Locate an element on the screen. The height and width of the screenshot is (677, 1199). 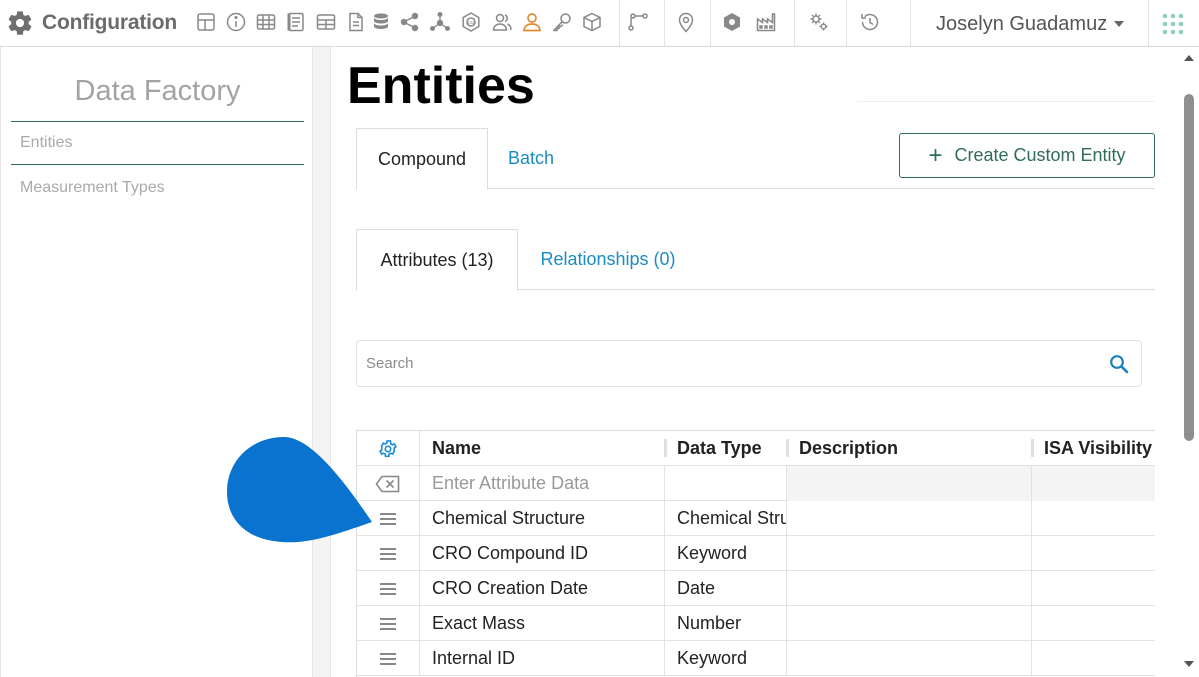
factory-icon is located at coordinates (766, 22).